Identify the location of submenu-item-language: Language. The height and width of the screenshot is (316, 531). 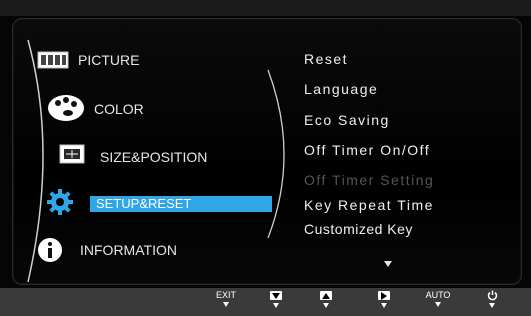
(341, 89).